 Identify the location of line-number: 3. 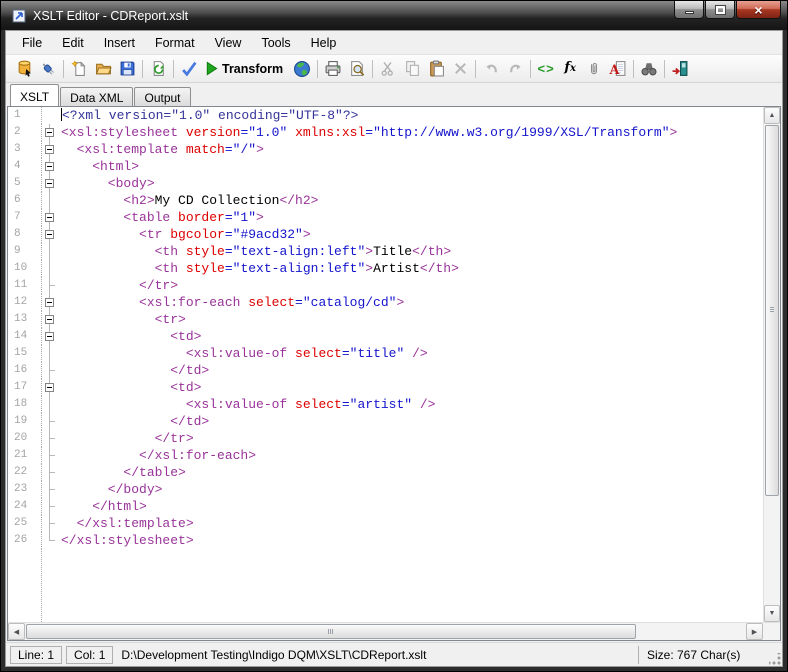
(25, 149).